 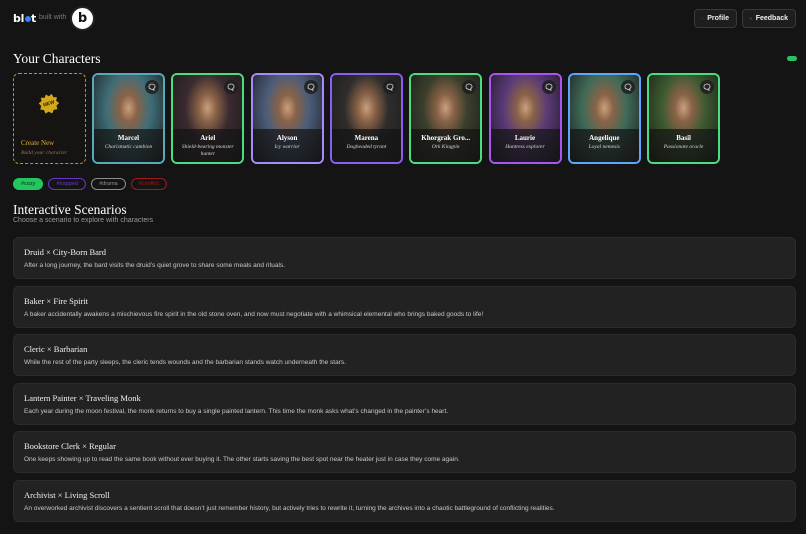 I want to click on character-description: Passionate oracle, so click(x=683, y=147).